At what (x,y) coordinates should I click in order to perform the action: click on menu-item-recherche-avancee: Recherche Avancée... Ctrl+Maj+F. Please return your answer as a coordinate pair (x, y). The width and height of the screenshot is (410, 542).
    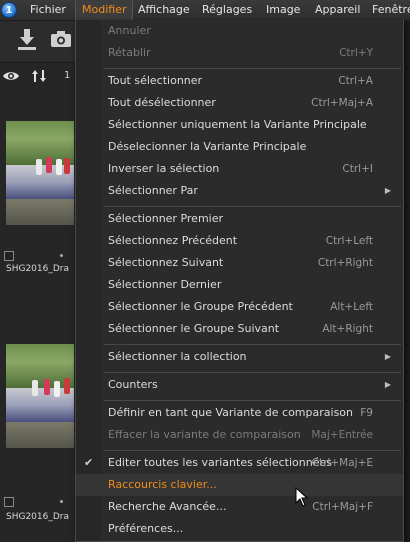
    Looking at the image, I should click on (239, 507).